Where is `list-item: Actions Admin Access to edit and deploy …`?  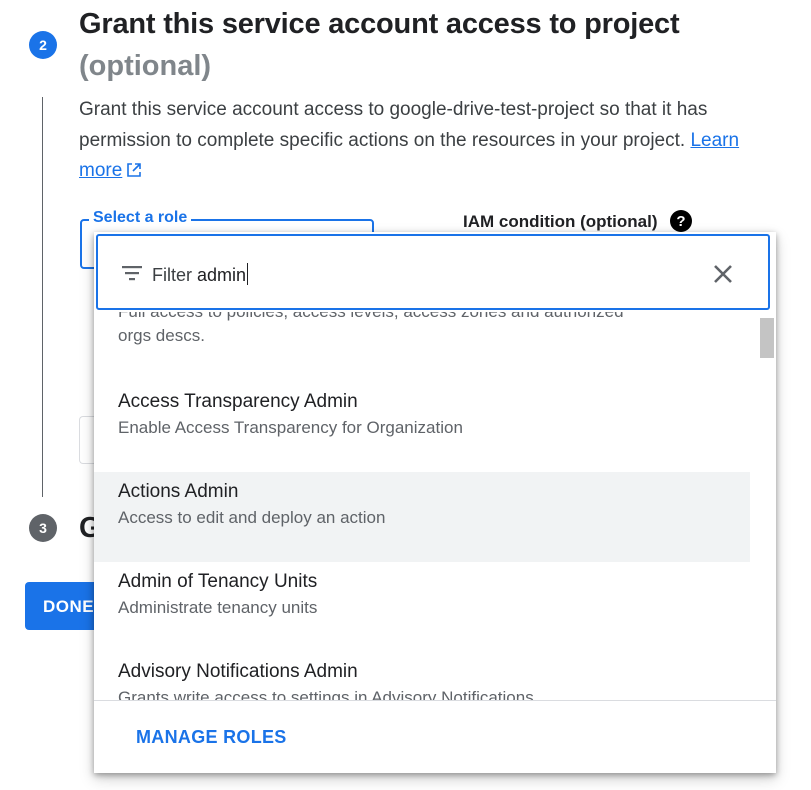
list-item: Actions Admin Access to edit and deploy … is located at coordinates (422, 517).